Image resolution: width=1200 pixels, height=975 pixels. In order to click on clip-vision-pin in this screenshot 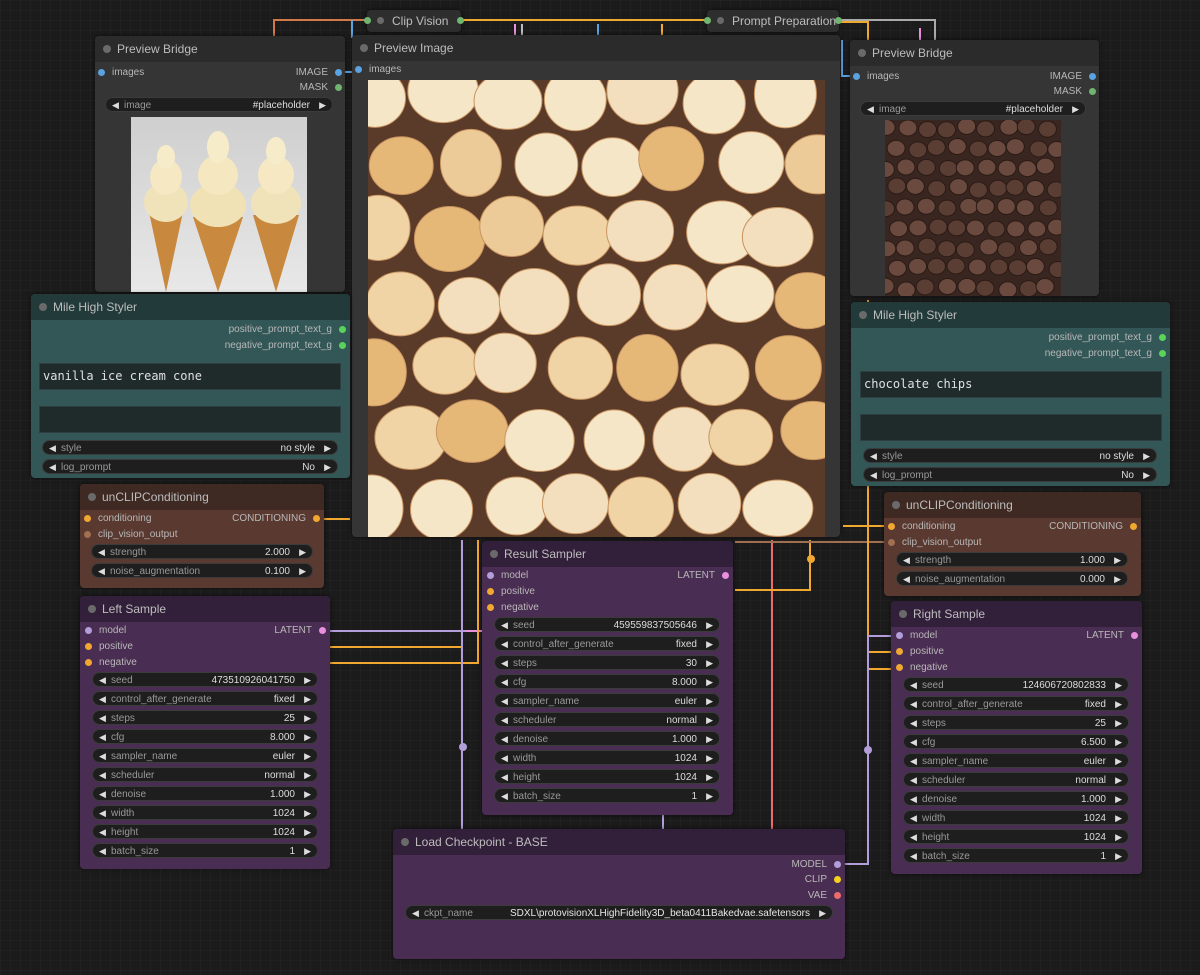, I will do `click(891, 542)`.